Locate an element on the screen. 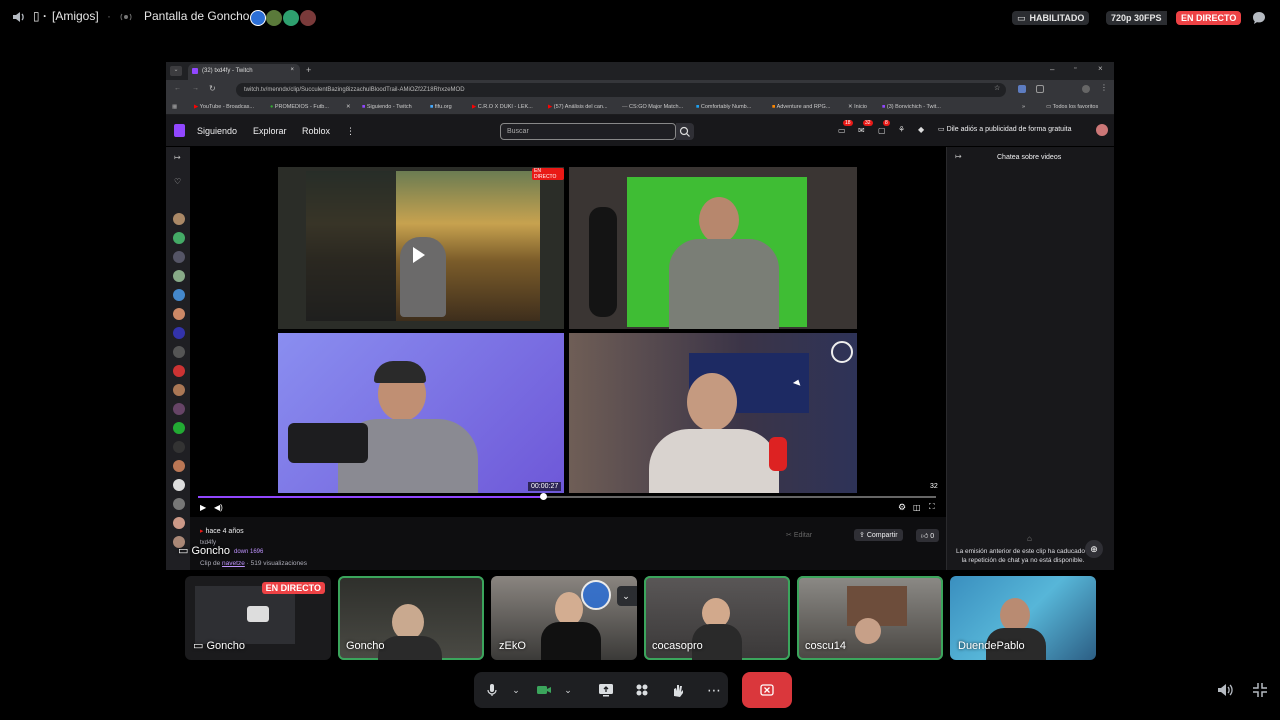 The image size is (1280, 720). fullscreen-icon: ⛶ is located at coordinates (932, 507).